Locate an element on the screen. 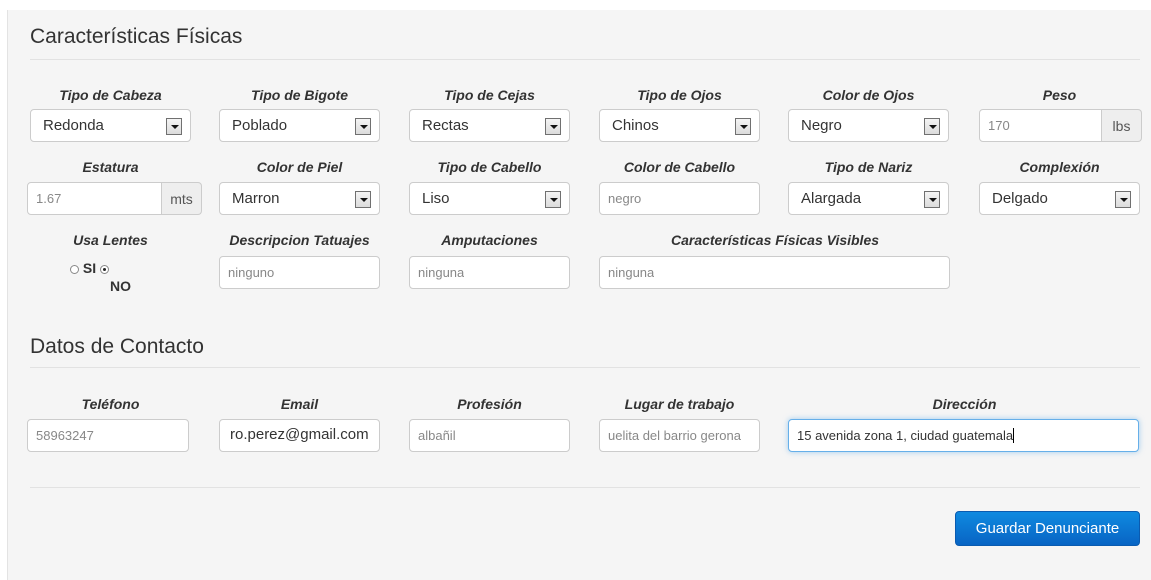 This screenshot has width=1151, height=580. telefono-input: 58963247 is located at coordinates (108, 435).